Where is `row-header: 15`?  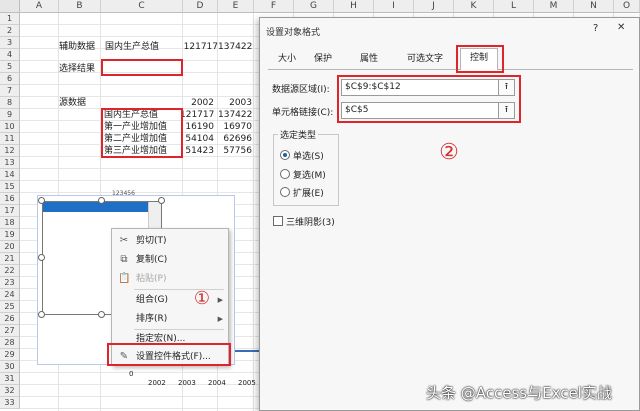 row-header: 15 is located at coordinates (10, 187).